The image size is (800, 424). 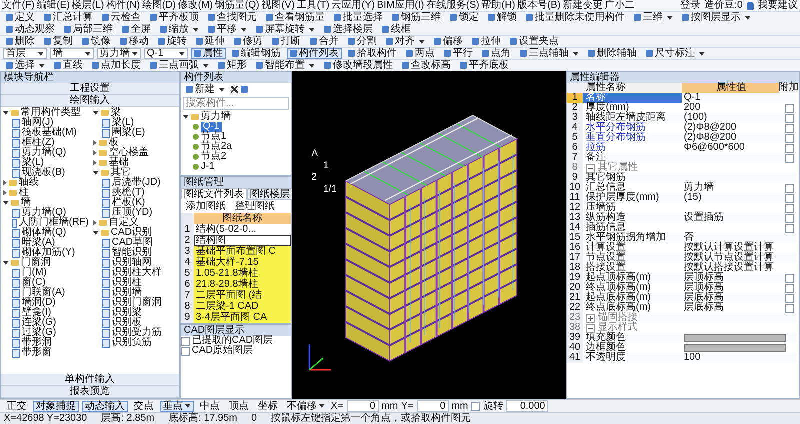 What do you see at coordinates (44, 233) in the screenshot?
I see `tree-item: 砌体墙(Q)` at bounding box center [44, 233].